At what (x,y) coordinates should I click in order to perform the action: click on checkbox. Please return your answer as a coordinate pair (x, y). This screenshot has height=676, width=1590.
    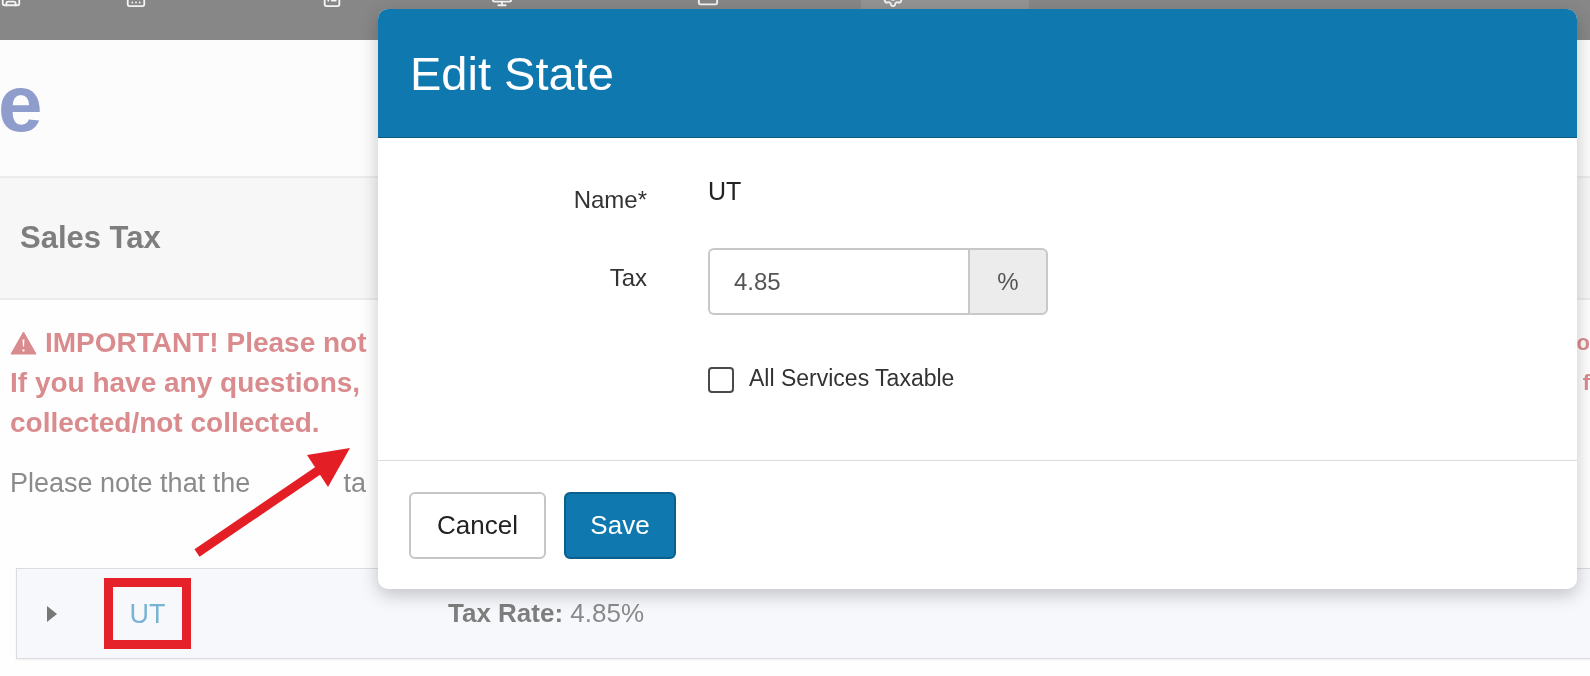
    Looking at the image, I should click on (721, 380).